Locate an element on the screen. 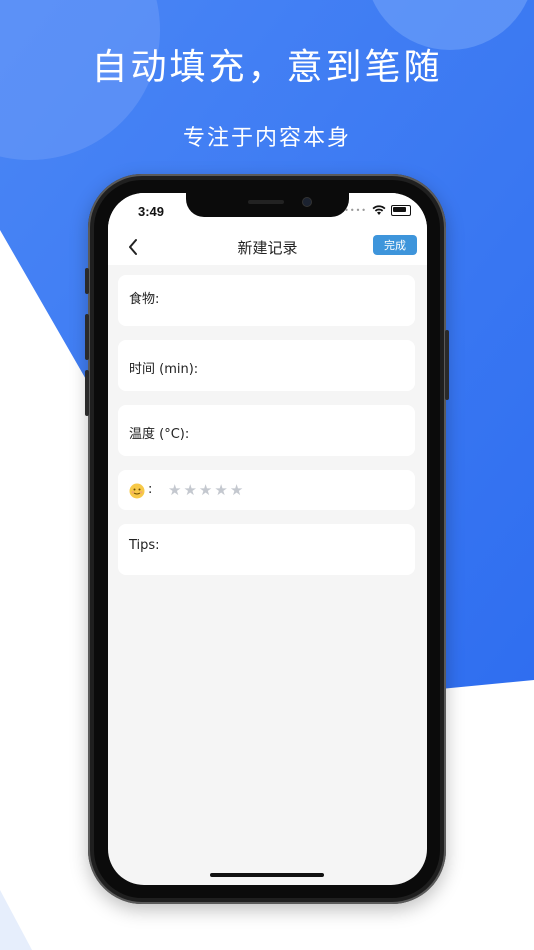 The height and width of the screenshot is (950, 534). time-field-card: 时间 (min): is located at coordinates (266, 365).